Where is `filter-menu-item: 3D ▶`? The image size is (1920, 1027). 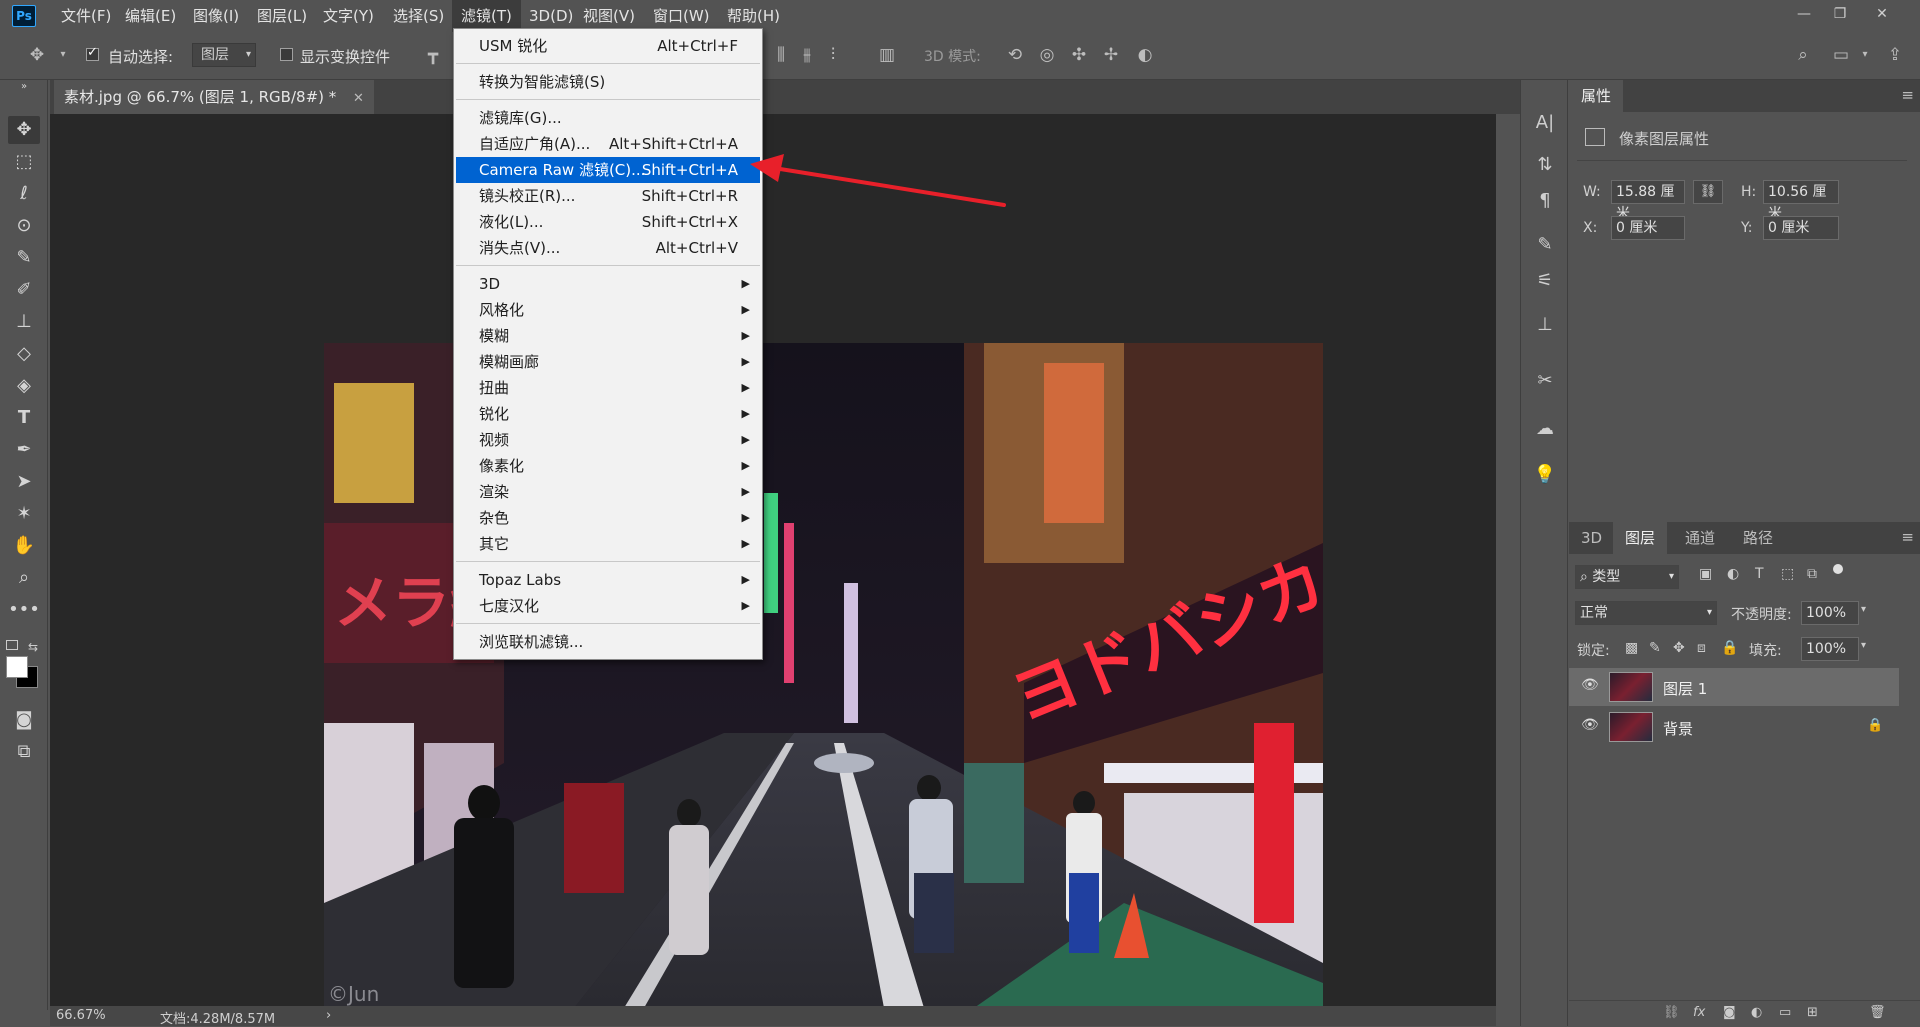
filter-menu-item: 3D ▶ is located at coordinates (608, 284).